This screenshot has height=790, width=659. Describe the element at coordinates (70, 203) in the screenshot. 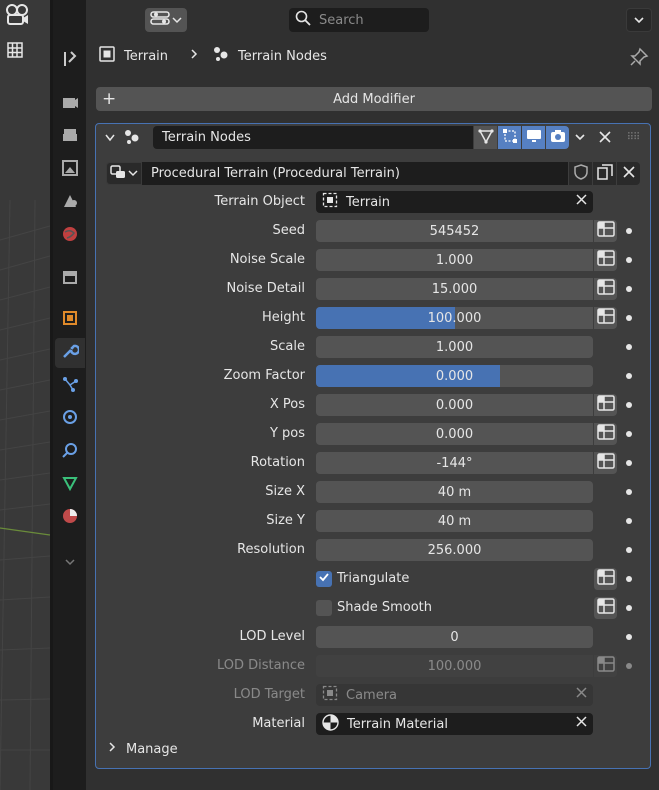

I see `tab-scene` at that location.